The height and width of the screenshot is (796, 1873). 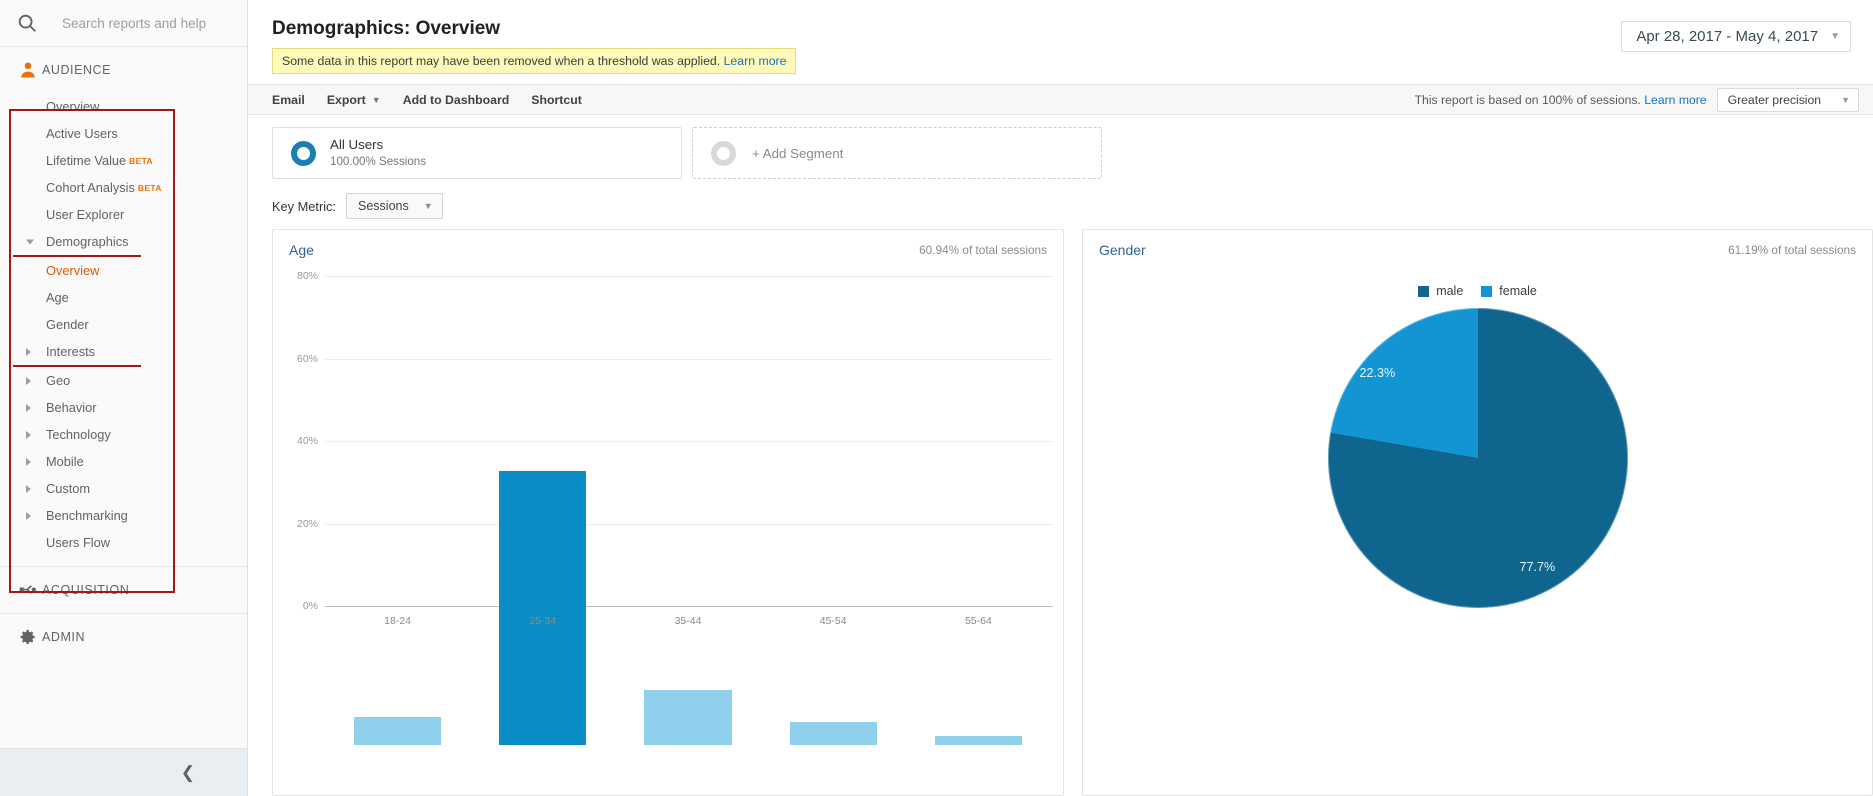 What do you see at coordinates (688, 621) in the screenshot?
I see `x-axis-tick-label: 35-44` at bounding box center [688, 621].